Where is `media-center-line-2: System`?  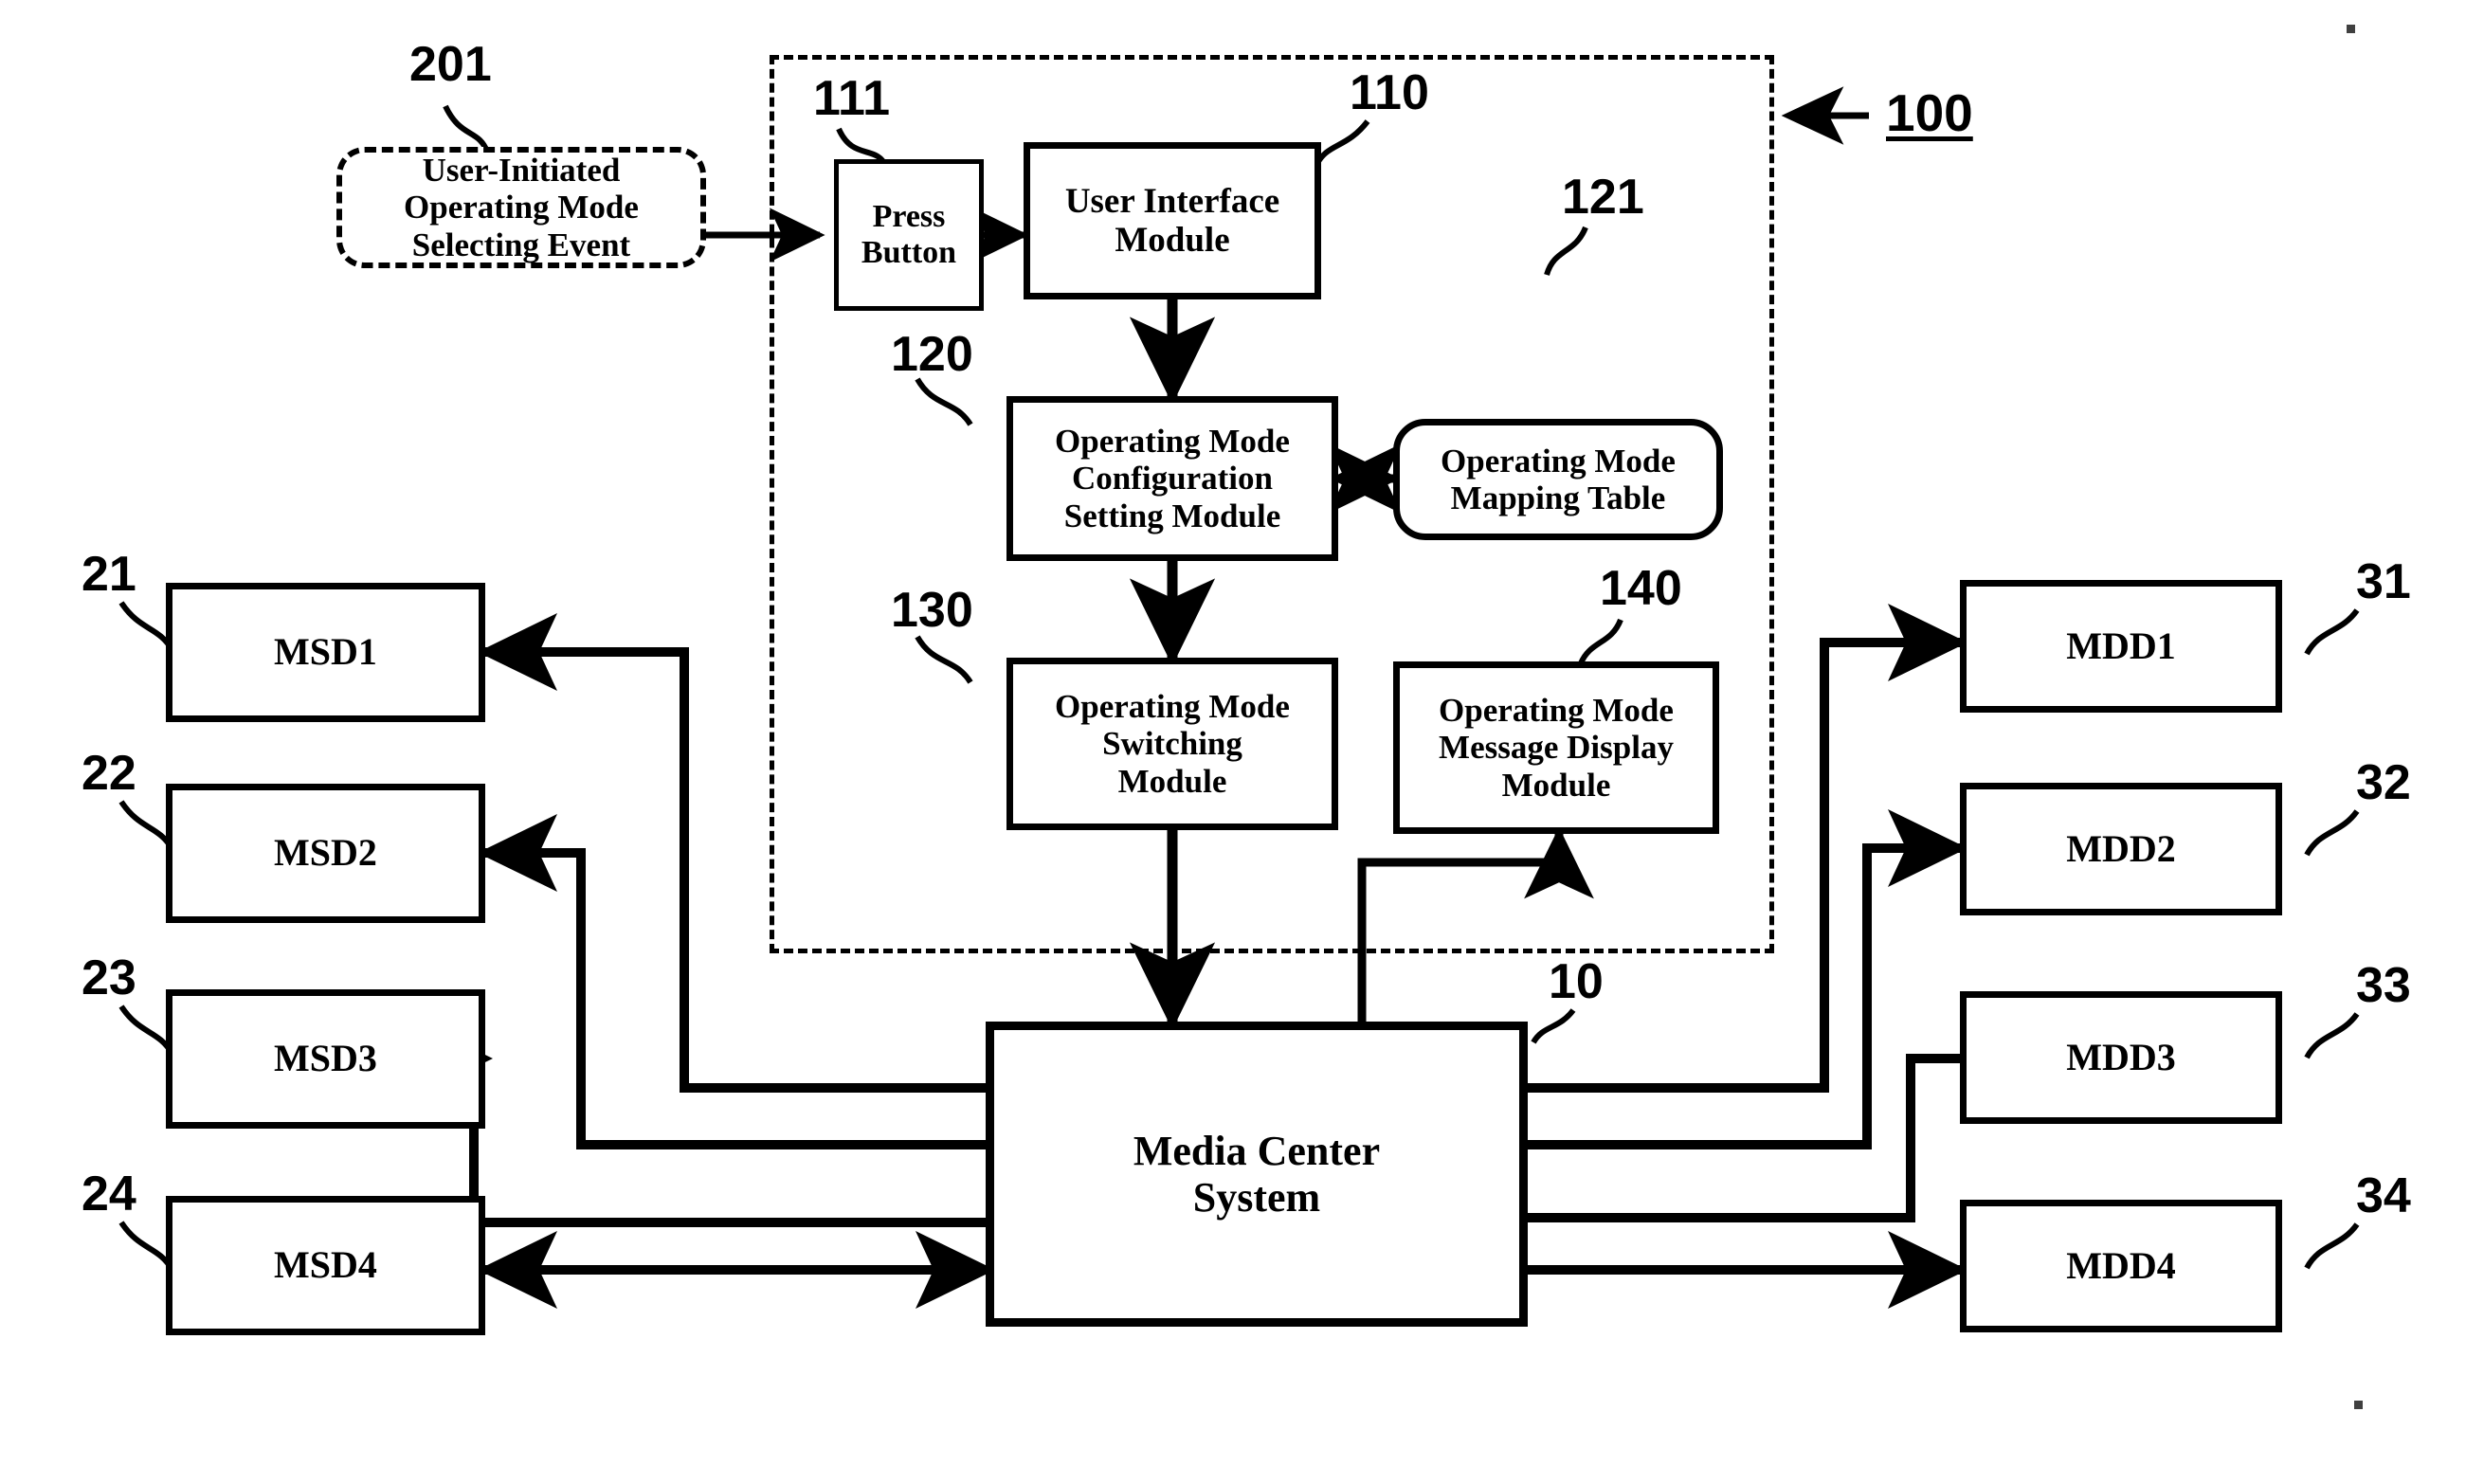 media-center-line-2: System is located at coordinates (1257, 1197).